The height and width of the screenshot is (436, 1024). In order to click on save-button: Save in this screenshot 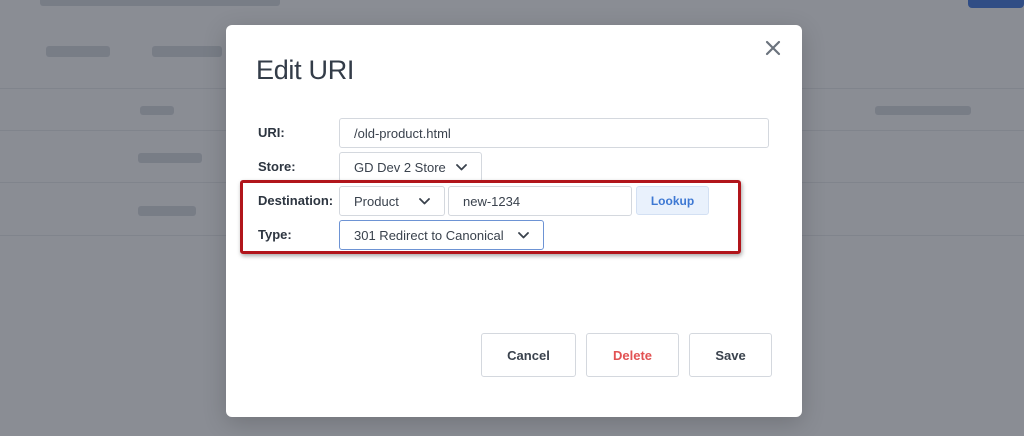, I will do `click(730, 355)`.